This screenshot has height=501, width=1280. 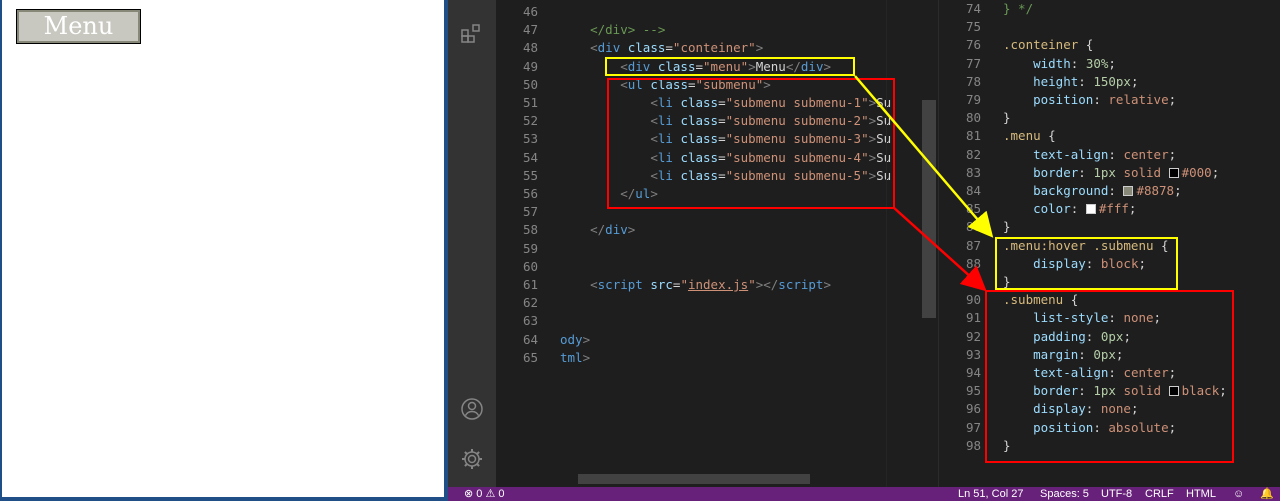 I want to click on activity-bar, so click(x=472, y=243).